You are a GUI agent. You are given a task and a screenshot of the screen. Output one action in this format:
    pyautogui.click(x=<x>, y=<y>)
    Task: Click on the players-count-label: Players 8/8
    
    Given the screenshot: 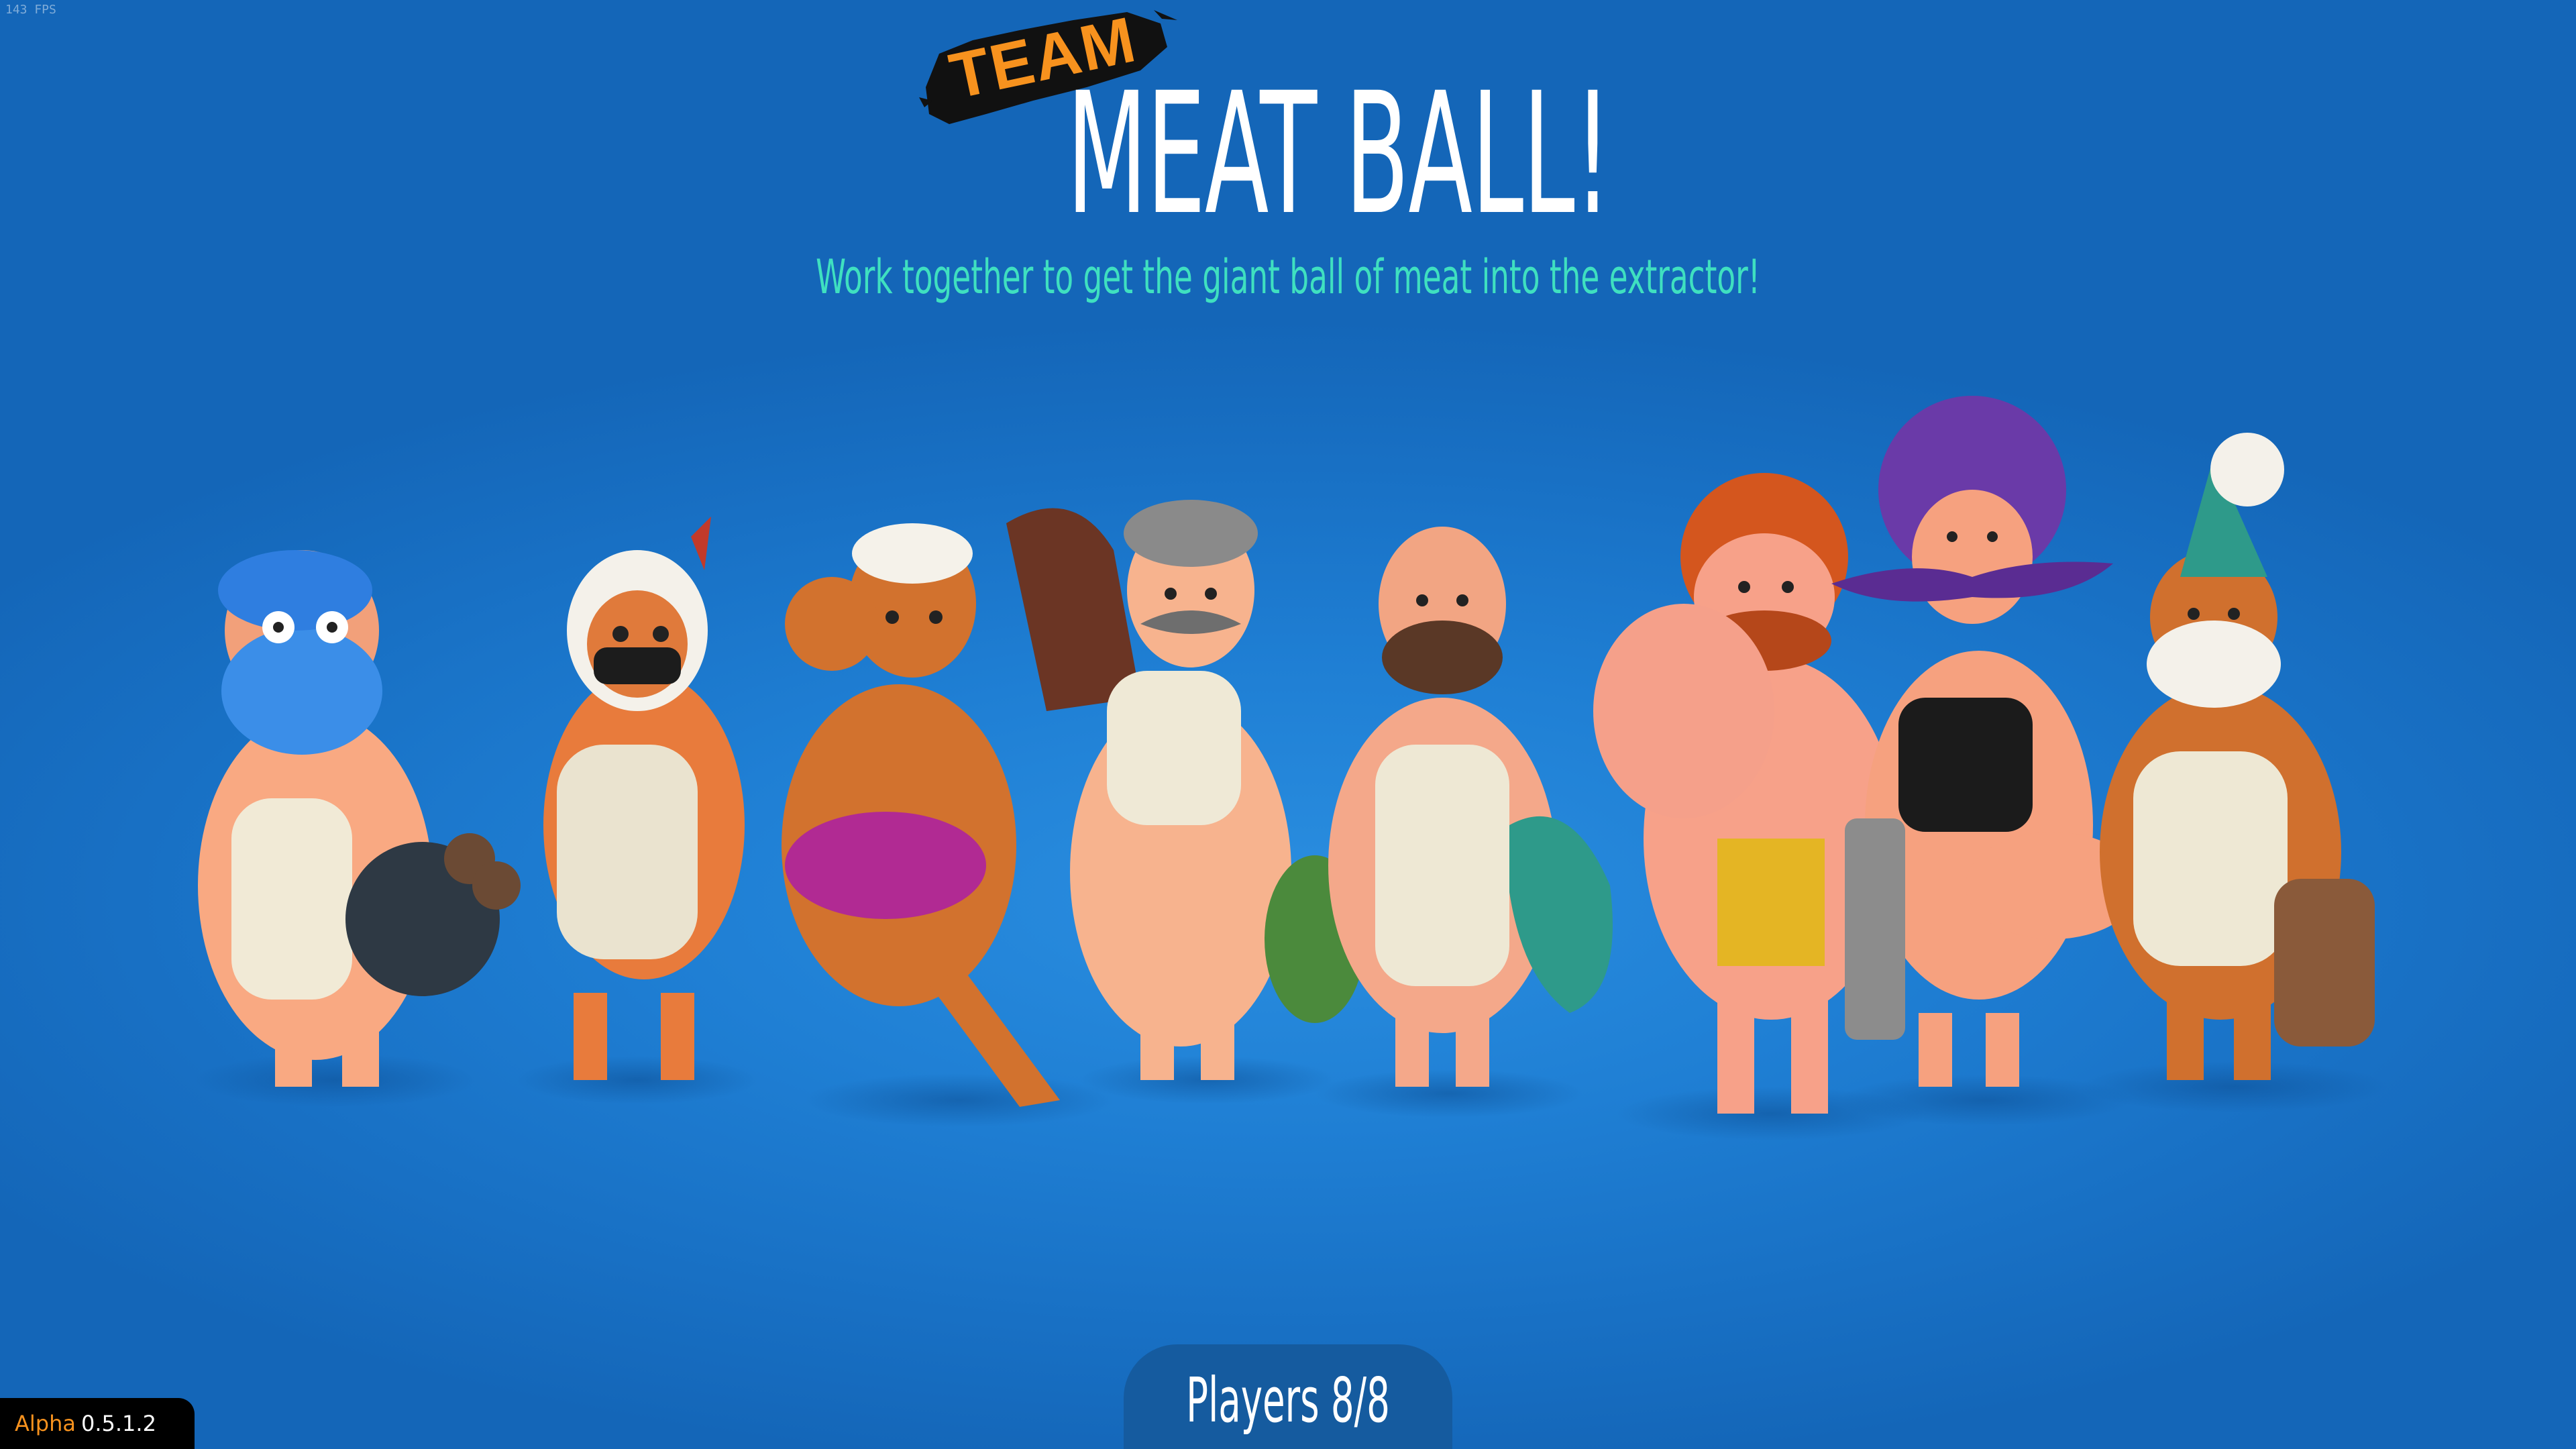 What is the action you would take?
    pyautogui.click(x=1288, y=1400)
    